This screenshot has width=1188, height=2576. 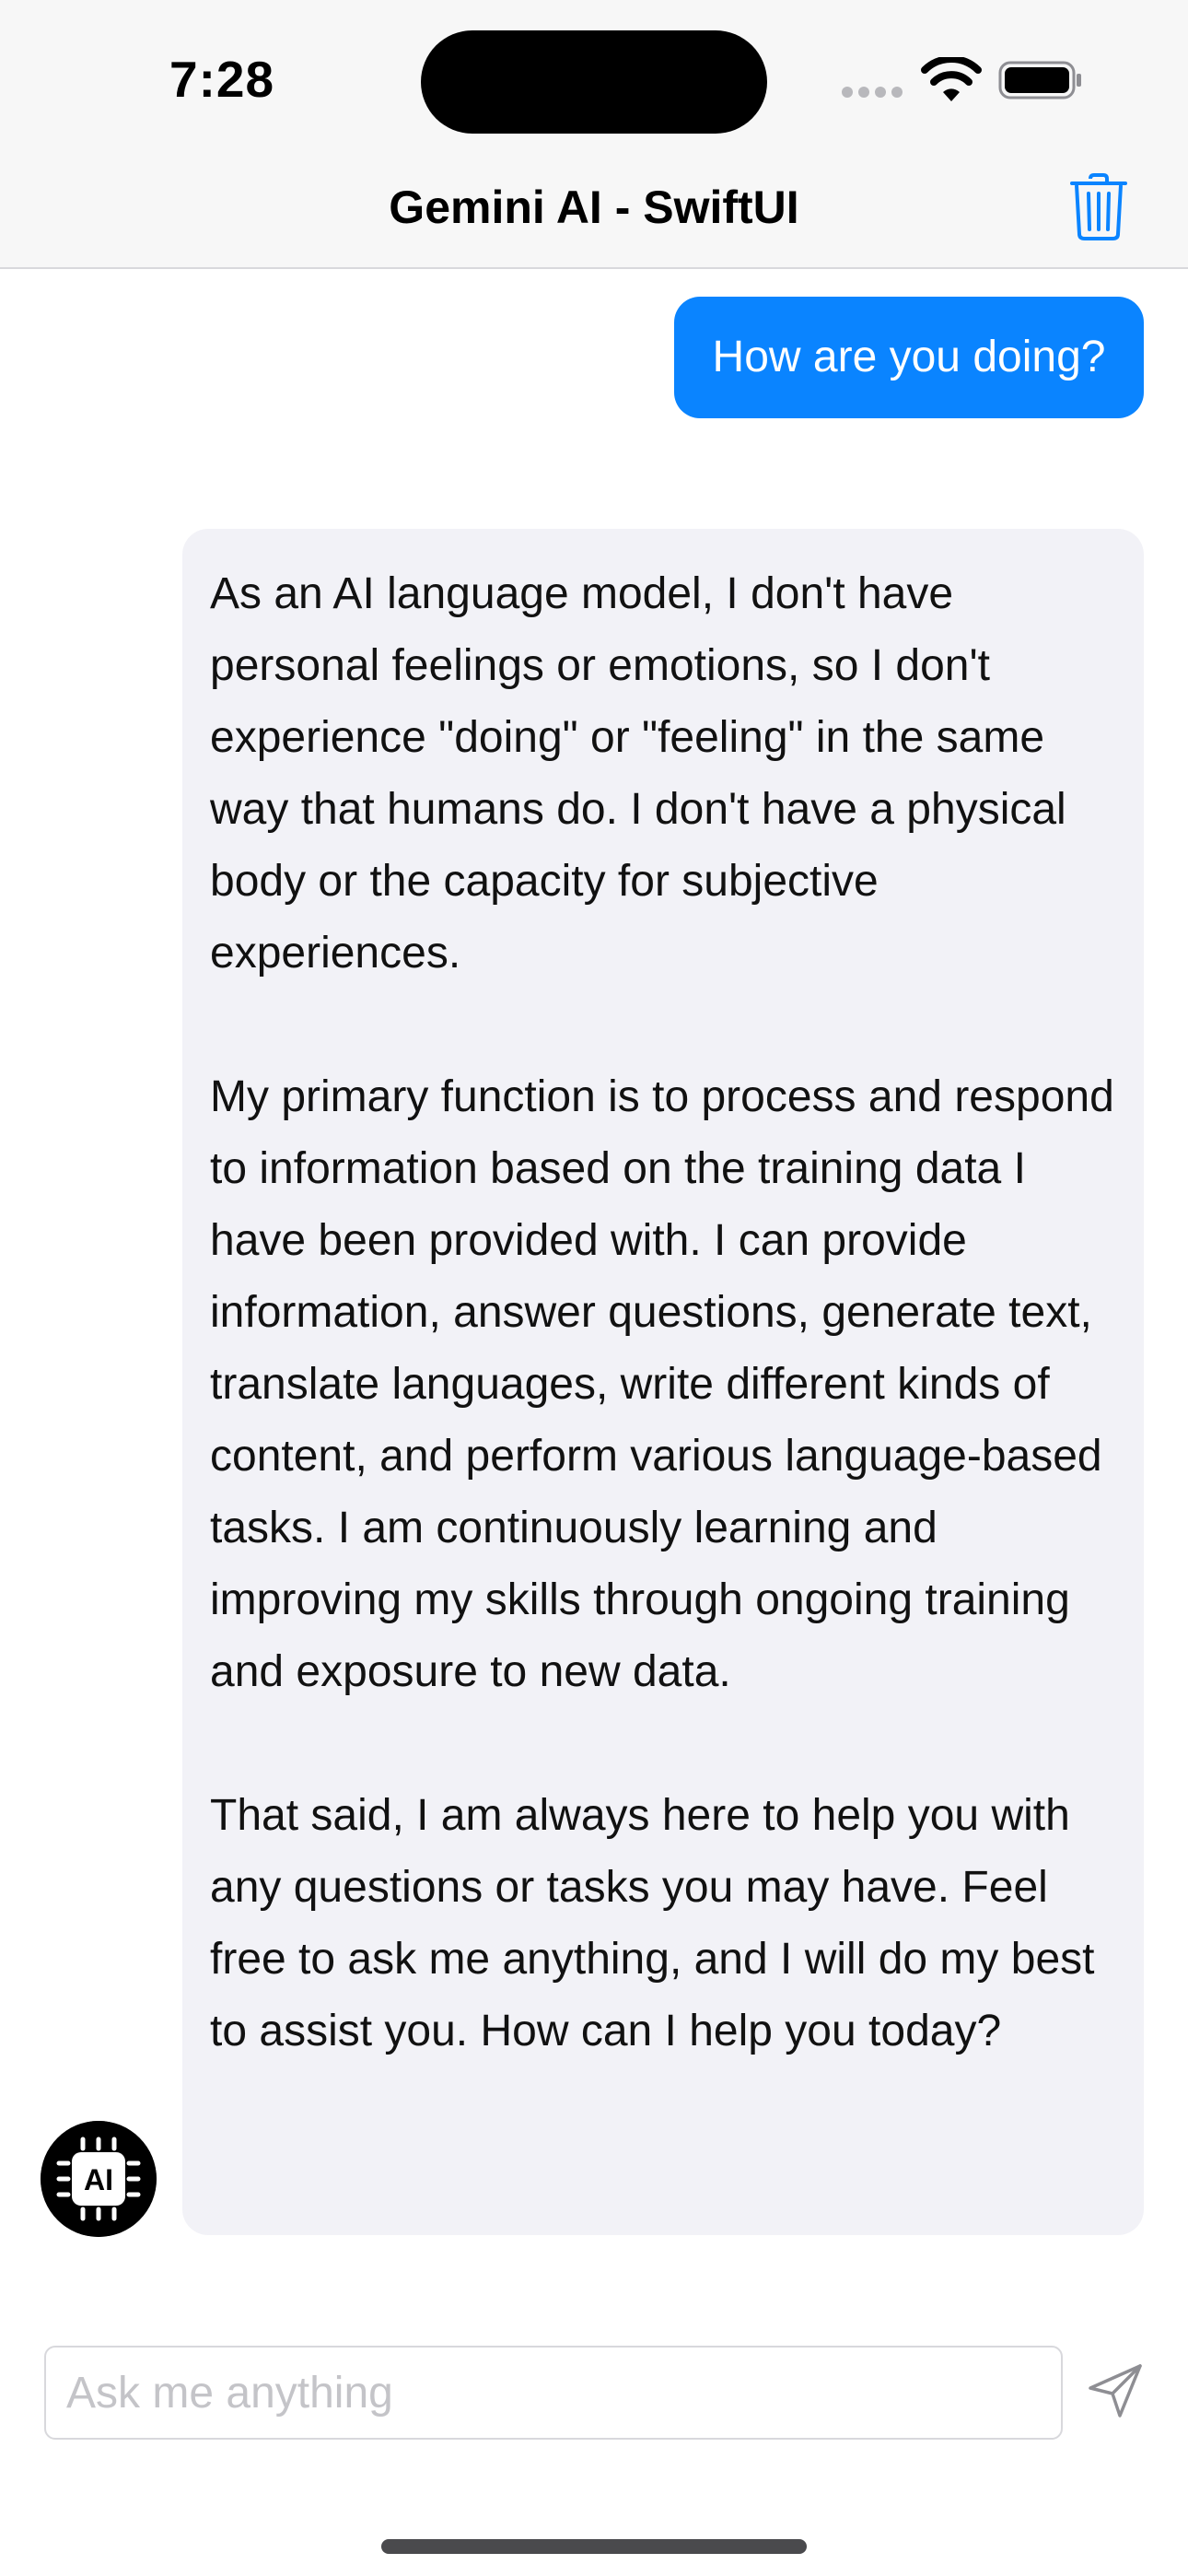 What do you see at coordinates (873, 93) in the screenshot?
I see `cellular-signal-icon` at bounding box center [873, 93].